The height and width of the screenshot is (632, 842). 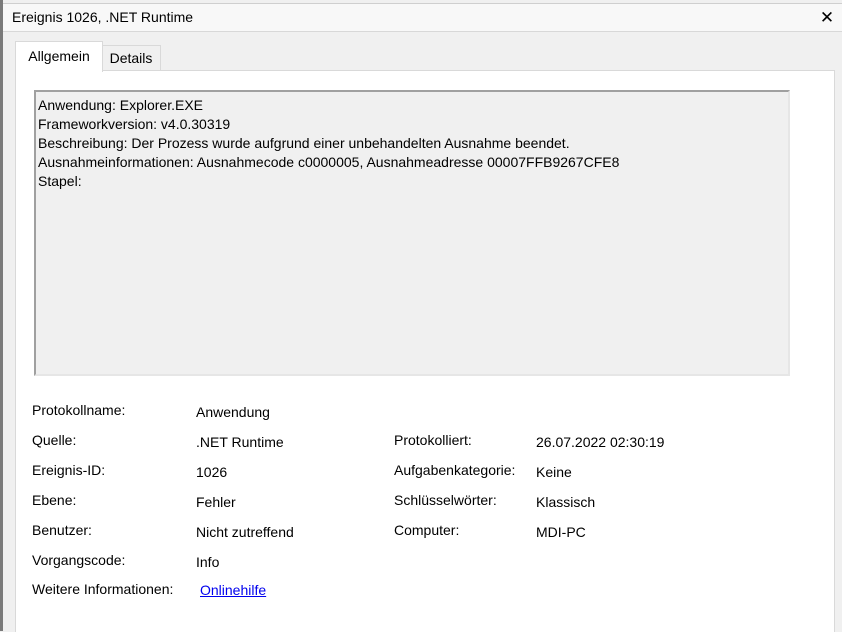 What do you see at coordinates (120, 105) in the screenshot?
I see `description-line: Anwendung: Explorer.EXE` at bounding box center [120, 105].